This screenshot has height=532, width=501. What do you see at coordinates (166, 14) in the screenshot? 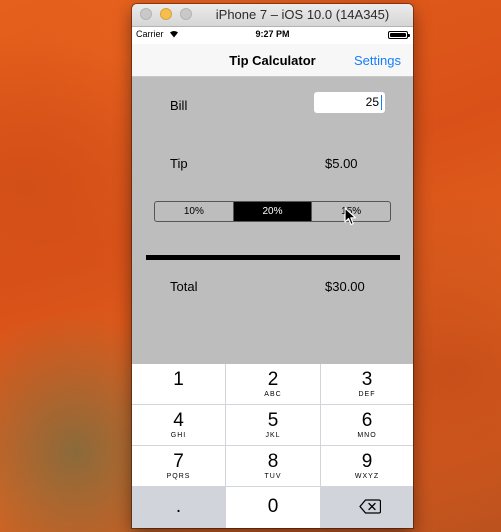
I see `minimize-window-button` at bounding box center [166, 14].